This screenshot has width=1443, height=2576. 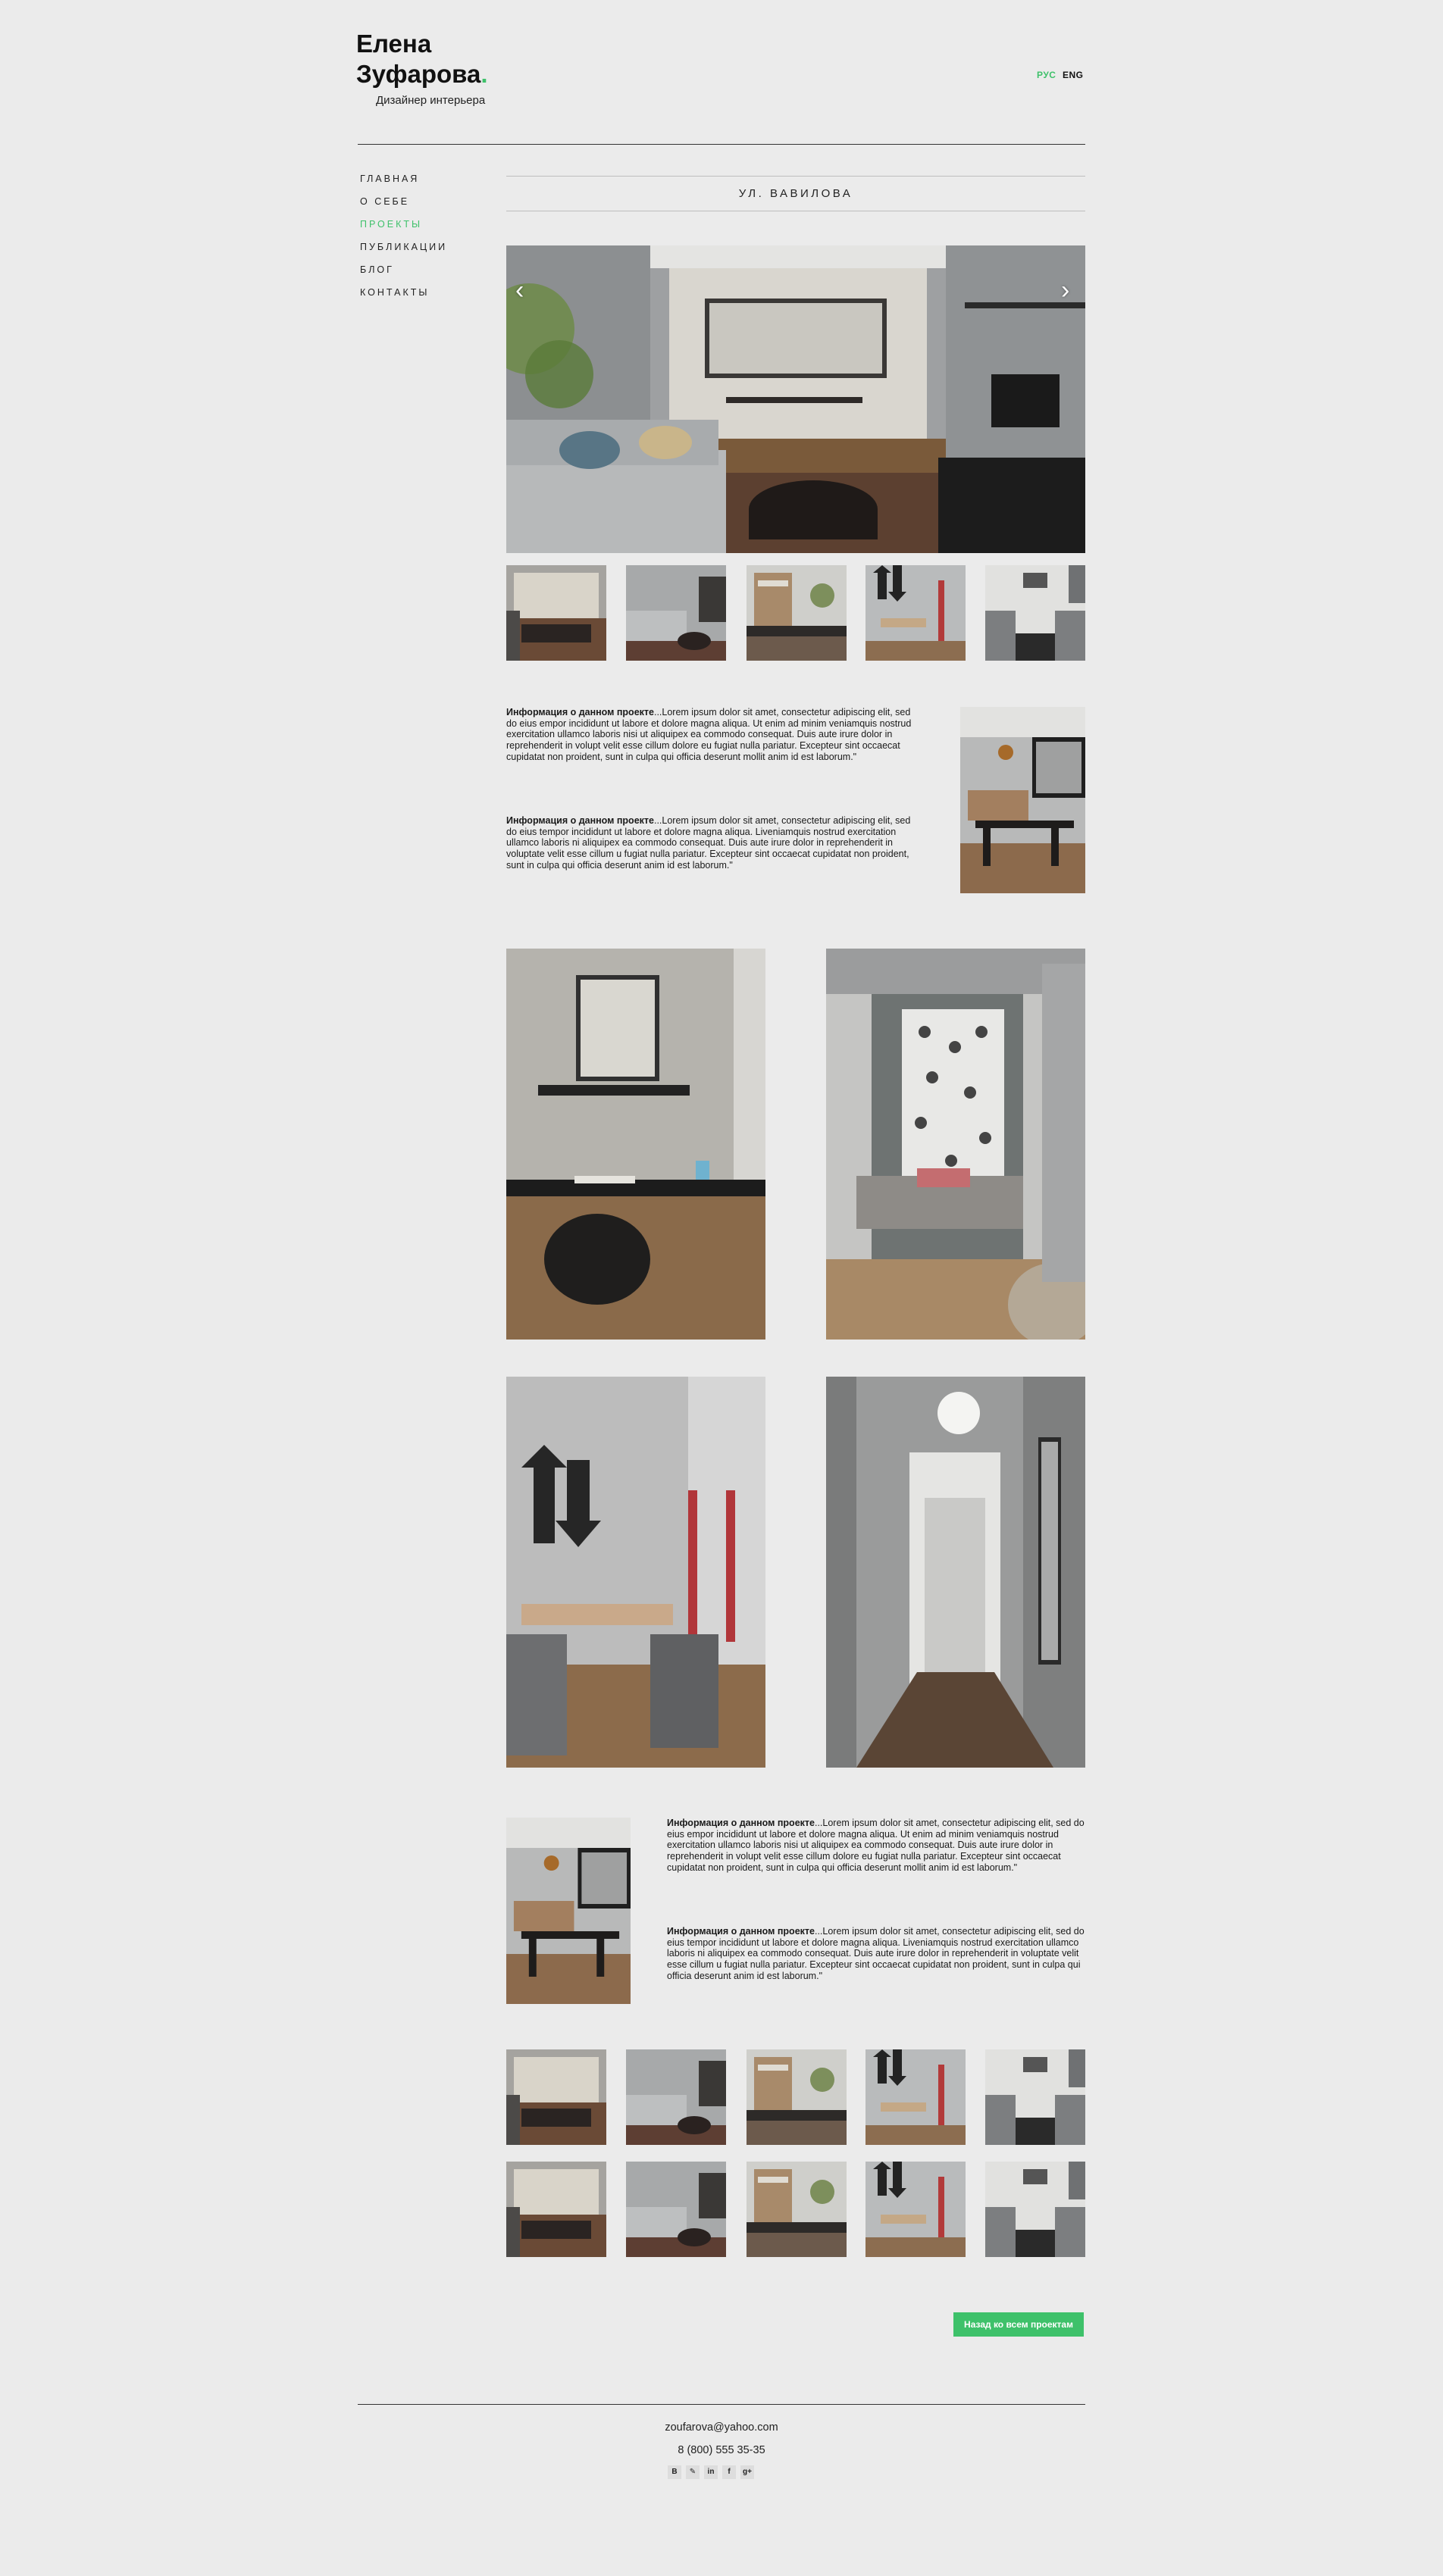 I want to click on prev-arrow-icon: ‹, so click(x=519, y=290).